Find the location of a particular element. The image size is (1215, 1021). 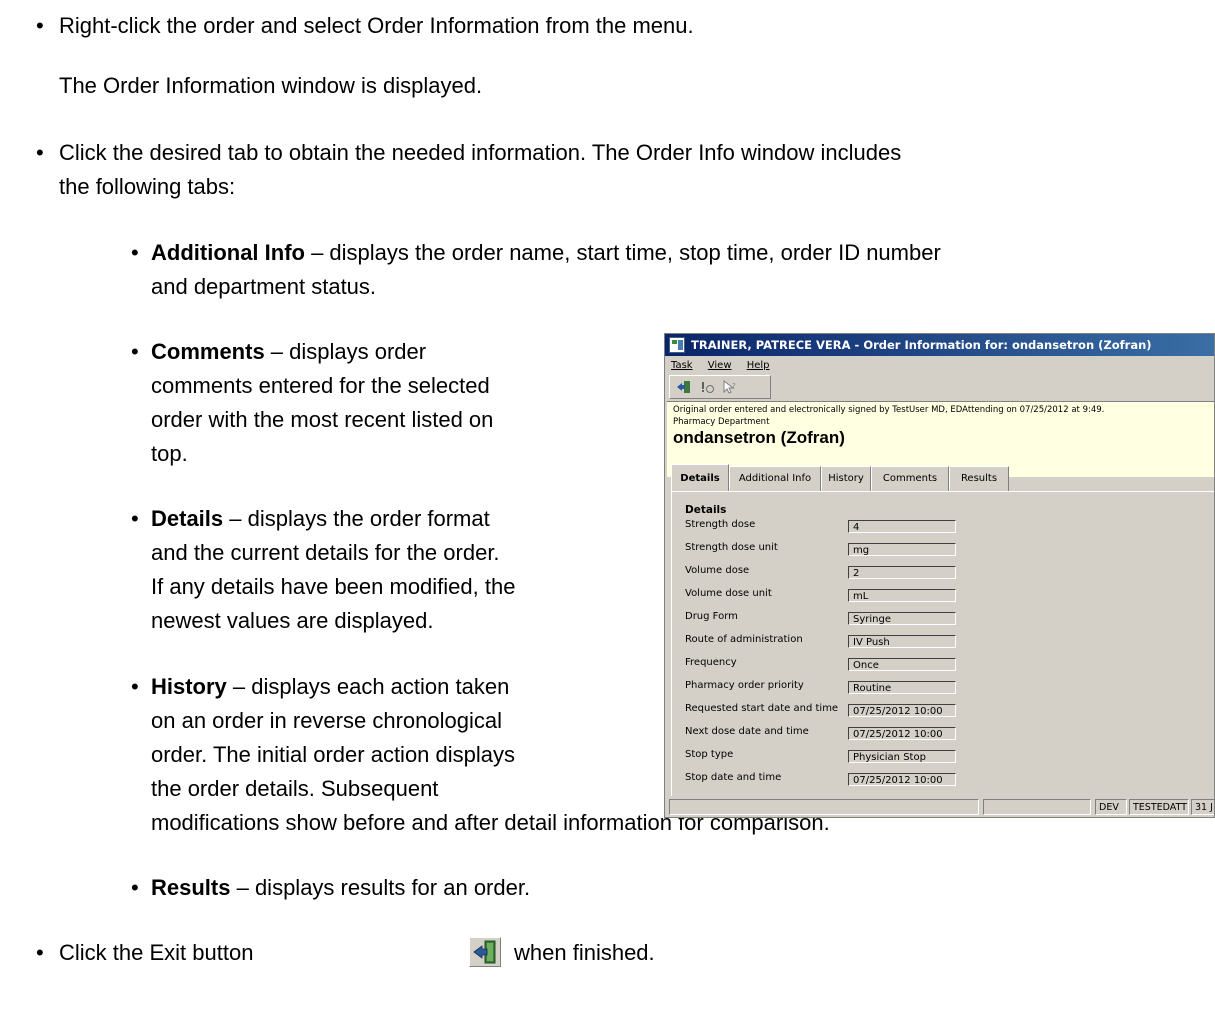

field-label: Drug Form is located at coordinates (711, 616).